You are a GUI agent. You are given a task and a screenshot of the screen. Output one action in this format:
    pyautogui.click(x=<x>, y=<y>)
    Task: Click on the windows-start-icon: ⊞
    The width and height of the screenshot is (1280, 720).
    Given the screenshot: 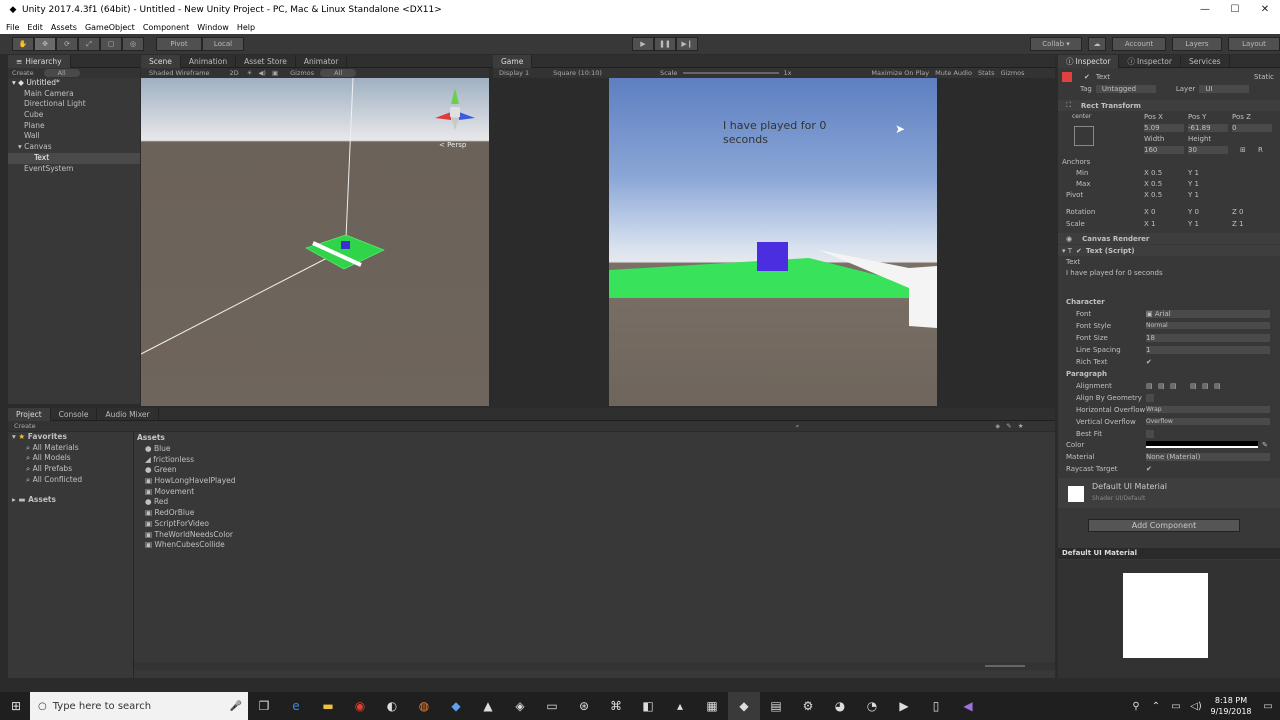 What is the action you would take?
    pyautogui.click(x=16, y=706)
    